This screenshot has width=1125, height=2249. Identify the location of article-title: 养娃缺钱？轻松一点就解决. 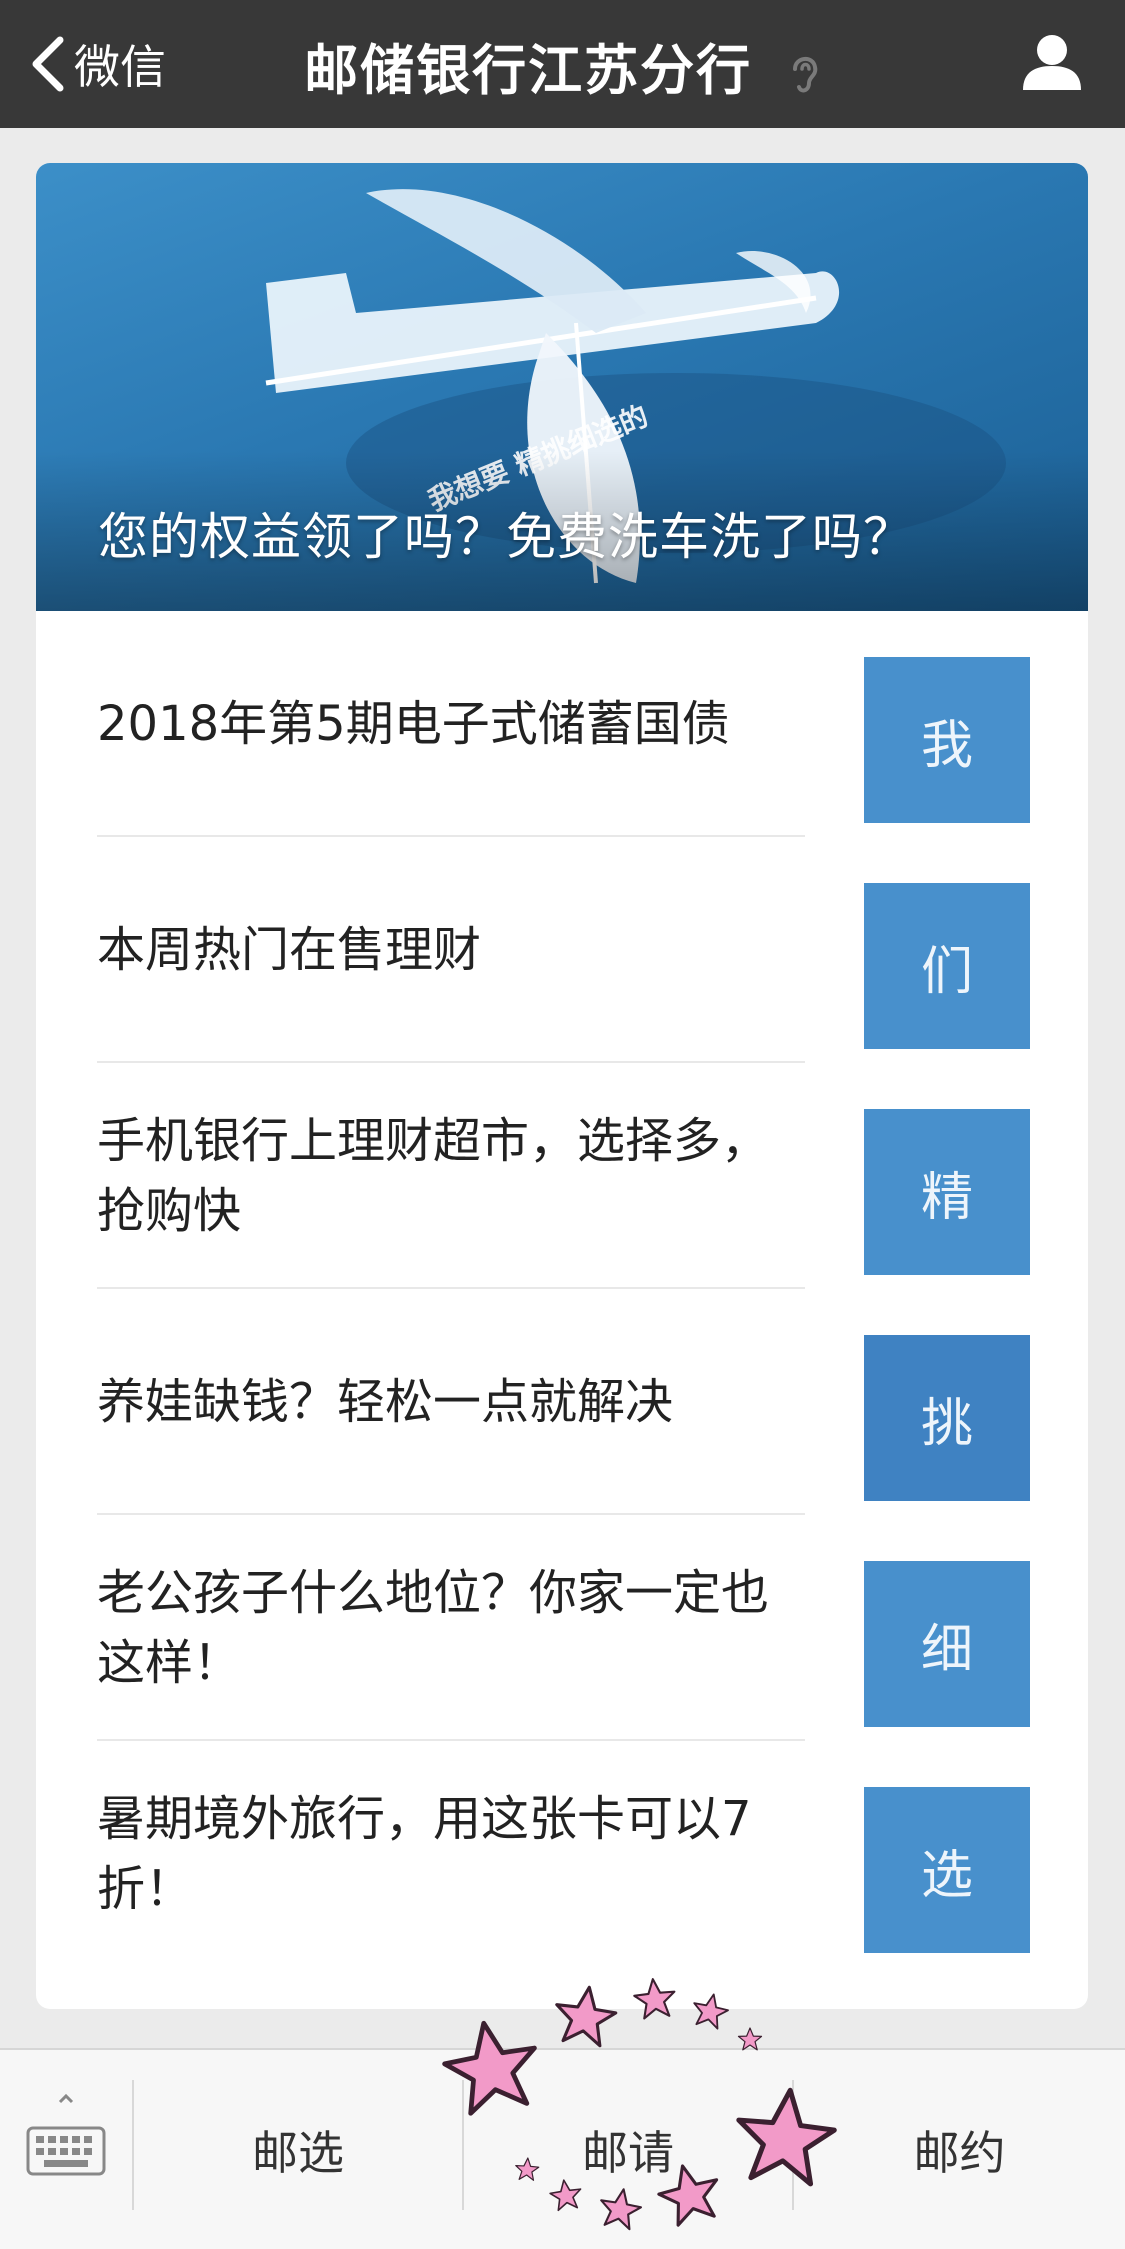
(385, 1402).